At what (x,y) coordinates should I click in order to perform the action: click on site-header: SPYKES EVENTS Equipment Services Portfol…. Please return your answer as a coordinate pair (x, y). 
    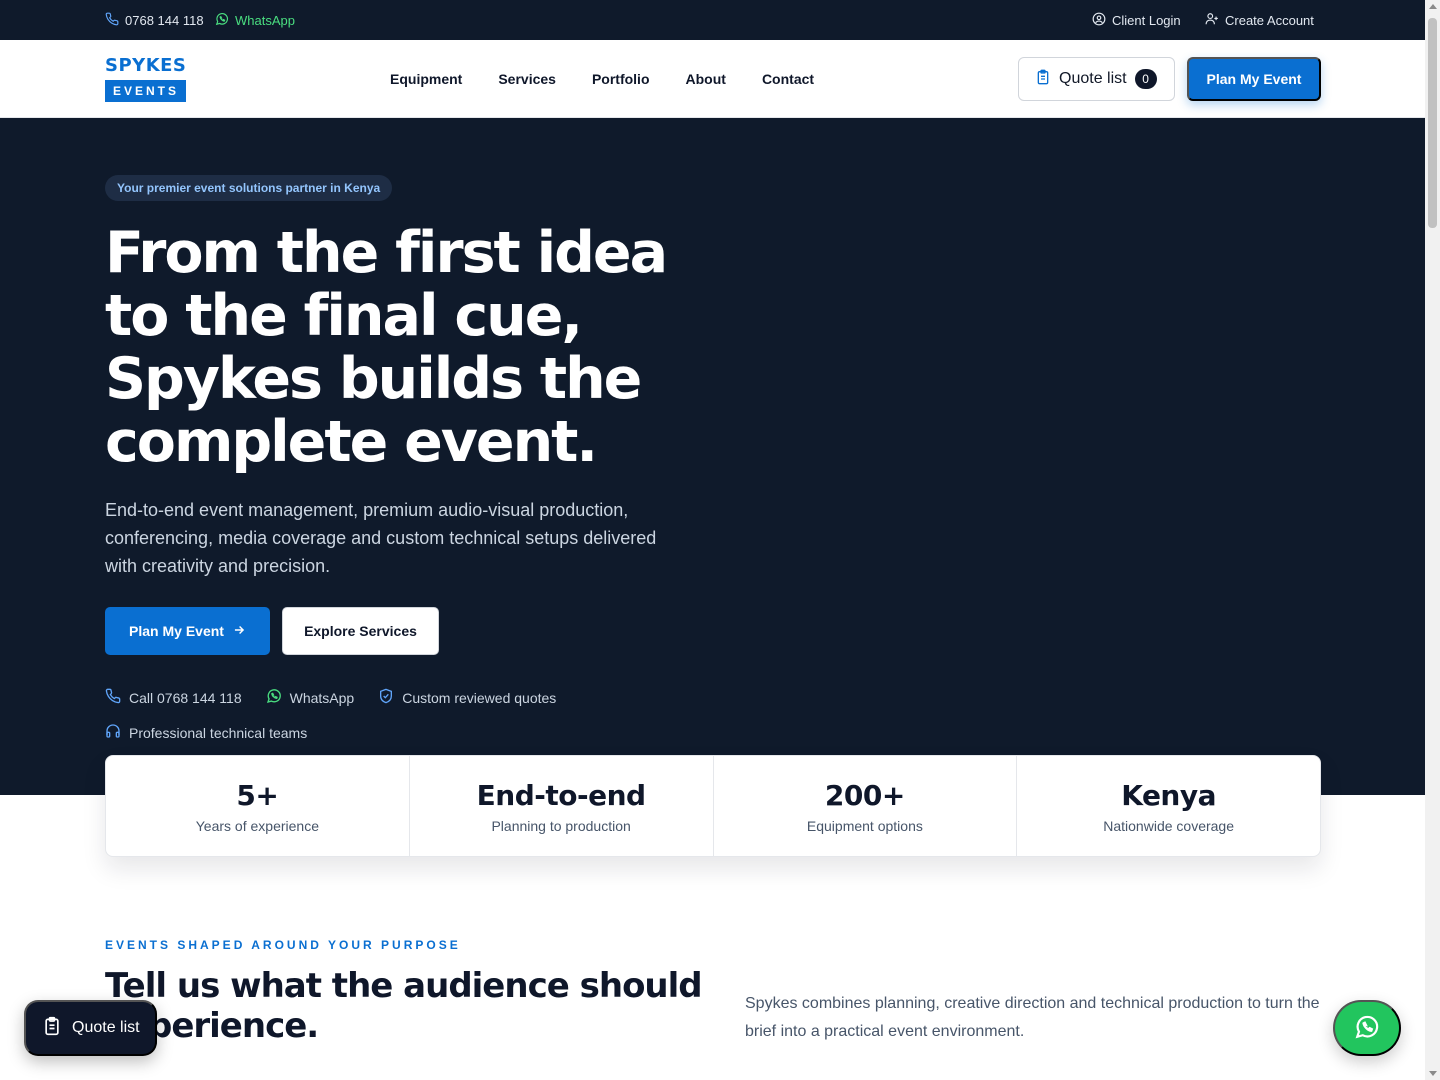
    Looking at the image, I should click on (712, 79).